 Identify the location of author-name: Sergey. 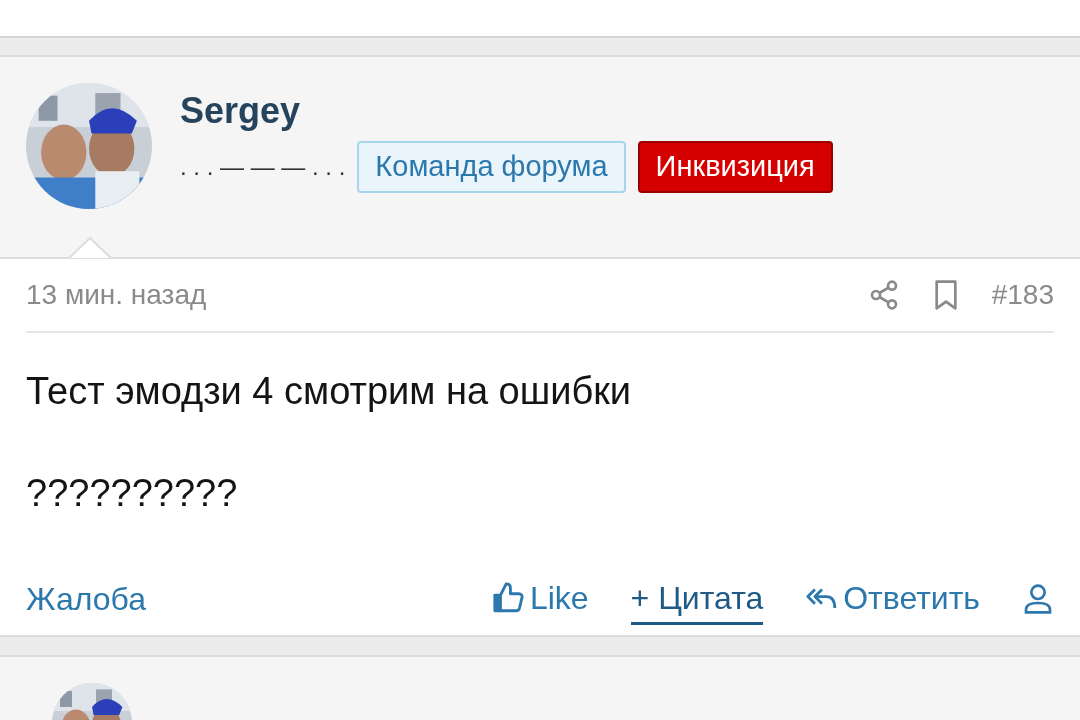
(506, 111).